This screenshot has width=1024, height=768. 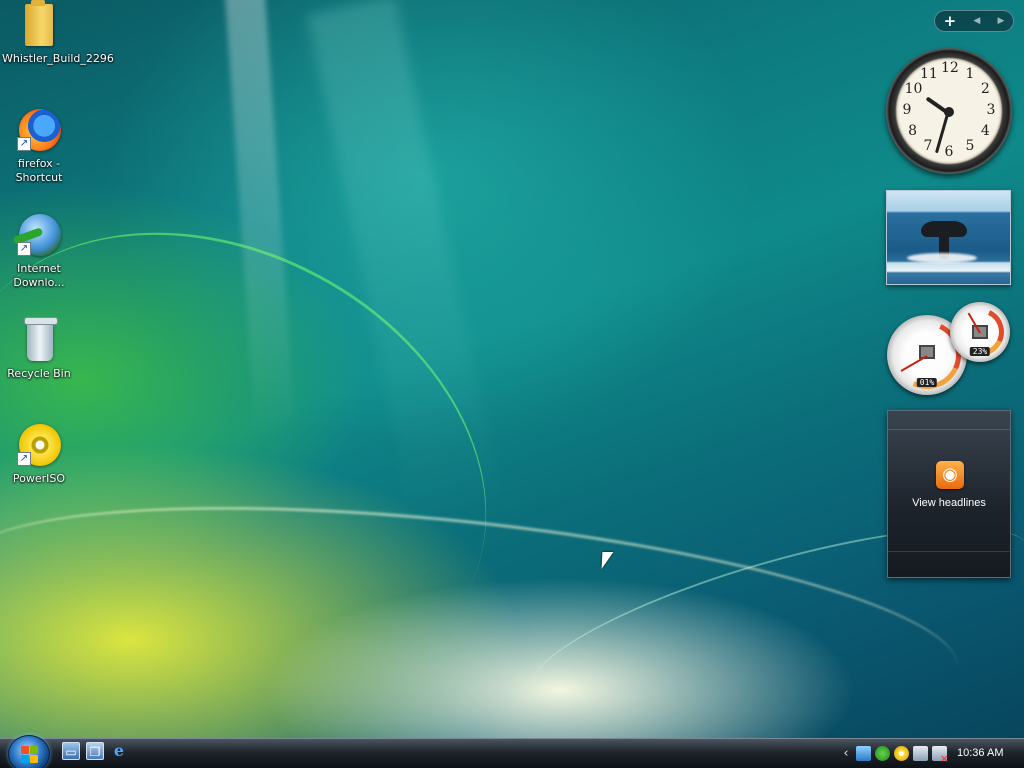 I want to click on clock-center-pin, so click(x=949, y=112).